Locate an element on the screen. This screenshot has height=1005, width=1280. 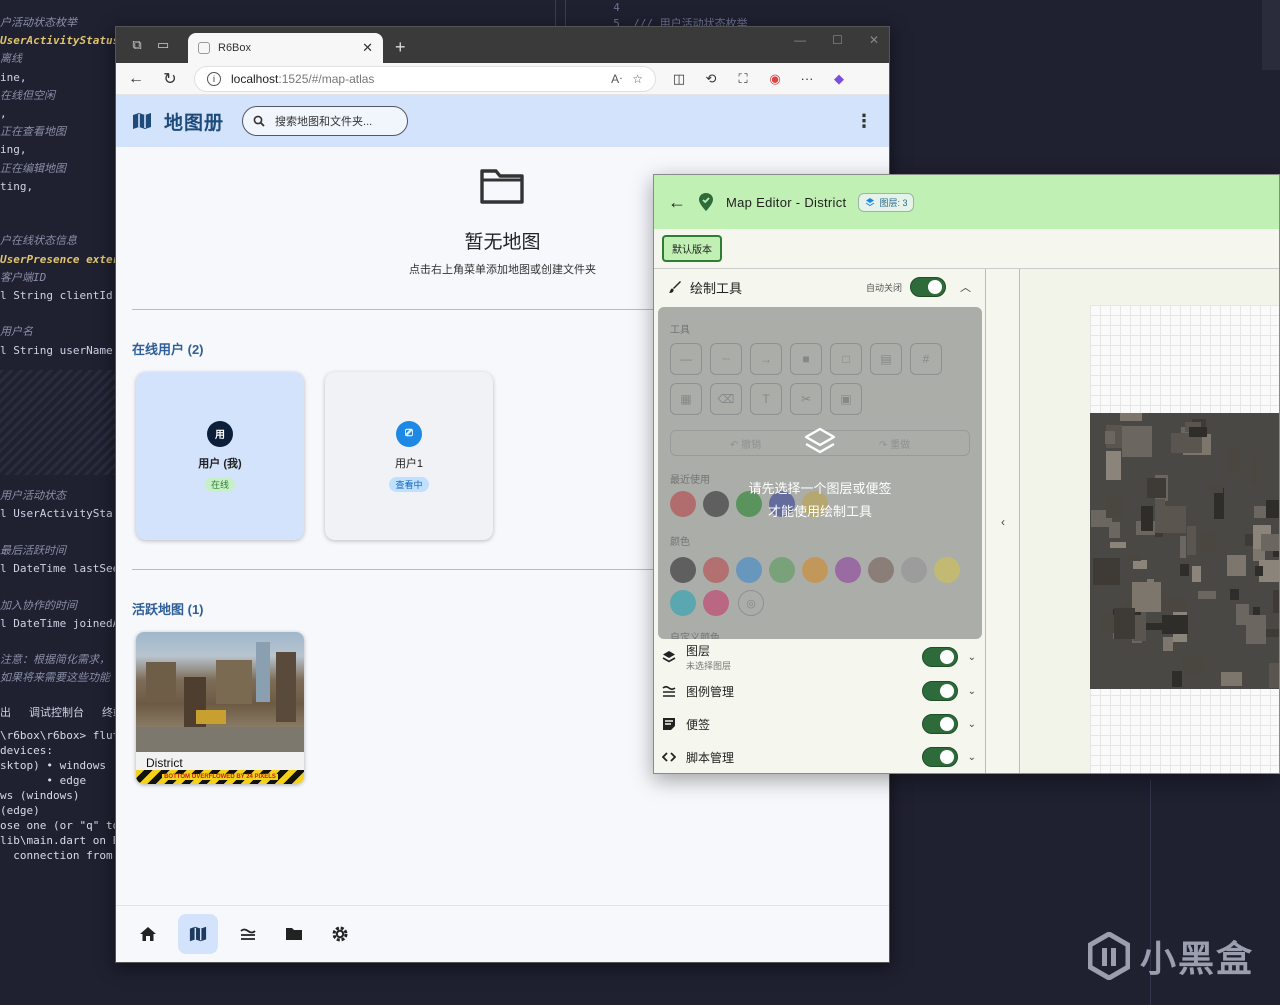
nav-folders is located at coordinates (294, 934).